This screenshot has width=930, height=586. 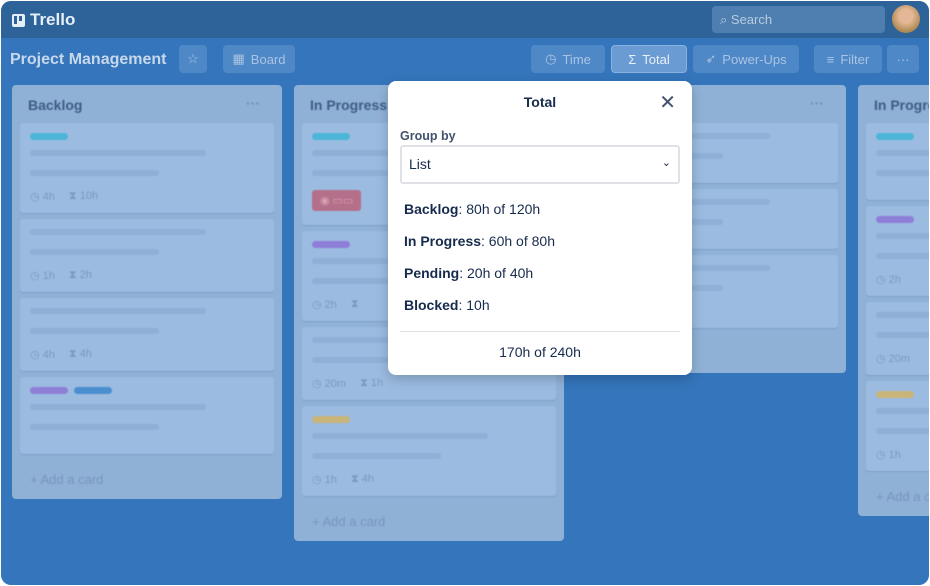 I want to click on search-input: ⌕ Search, so click(x=798, y=19).